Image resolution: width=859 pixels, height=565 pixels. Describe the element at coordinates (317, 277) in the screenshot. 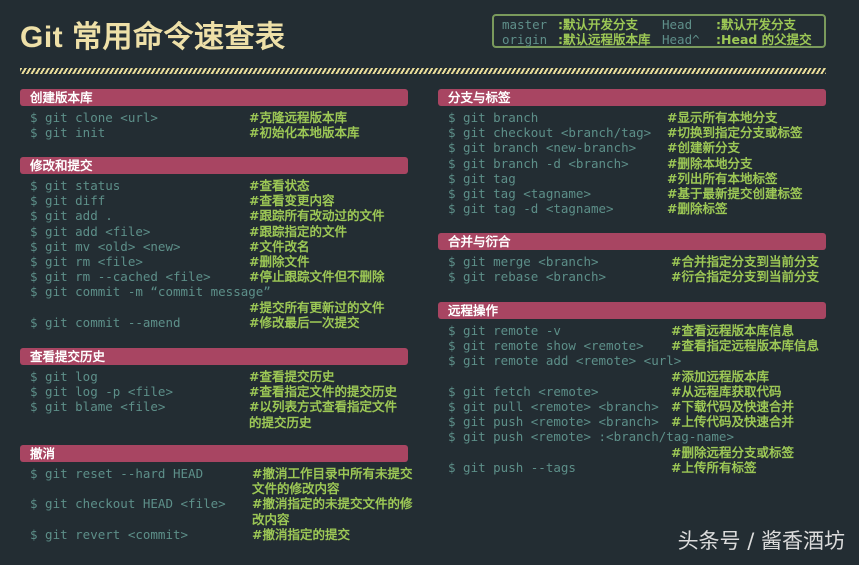

I see `command-description: #停止跟踪文件但不删除` at that location.